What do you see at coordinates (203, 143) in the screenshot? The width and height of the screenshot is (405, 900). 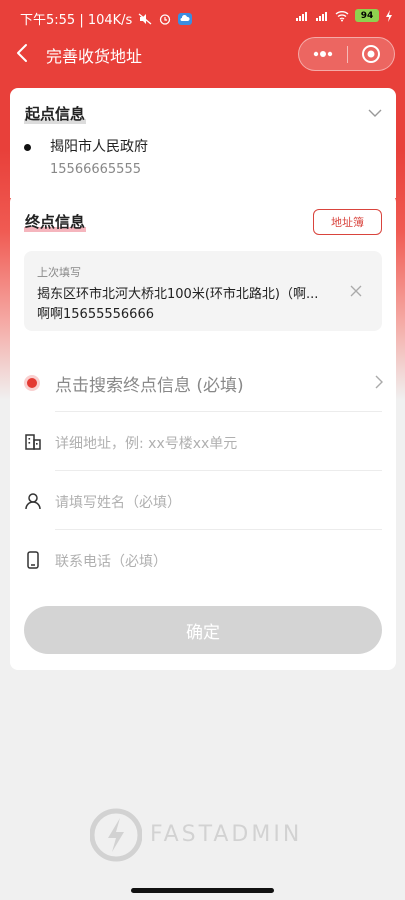 I see `start-info-card: 起点信息 揭阳市人民政府 15566665555` at bounding box center [203, 143].